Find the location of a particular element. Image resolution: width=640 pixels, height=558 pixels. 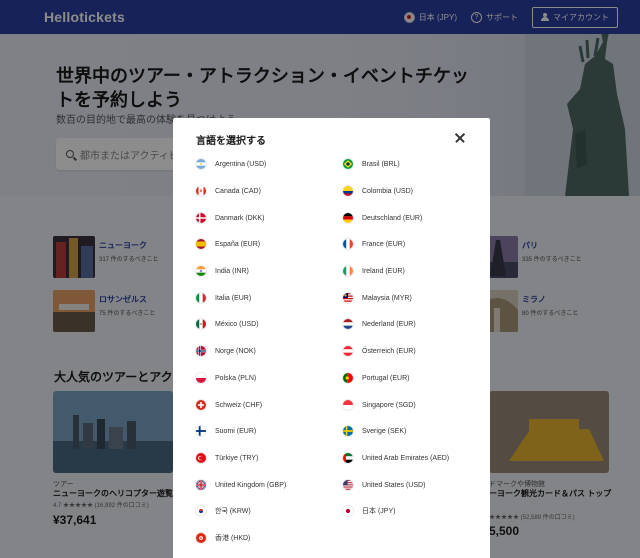

language-option-uae: United Arab Emirates (AED) is located at coordinates (395, 458).